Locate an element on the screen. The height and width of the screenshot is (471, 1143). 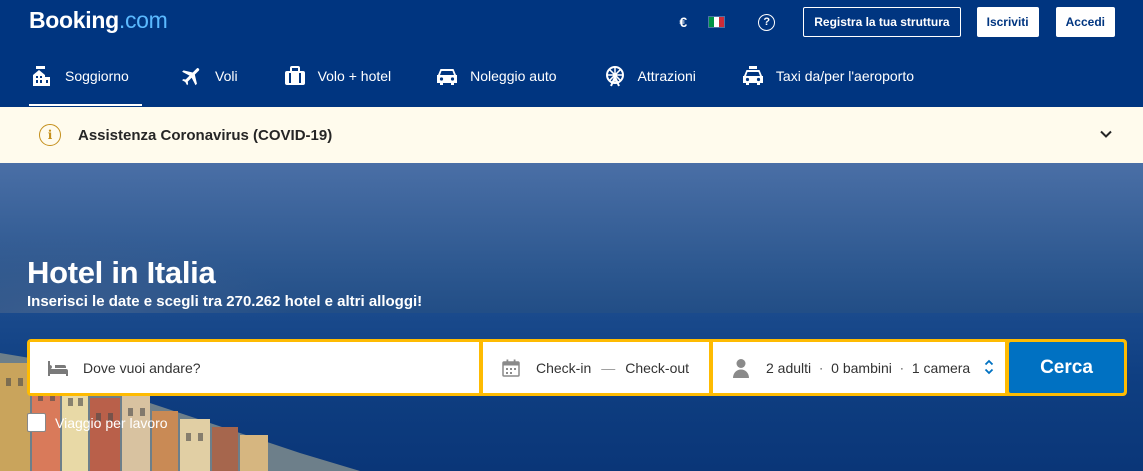
business-travel-label: Viaggio per lavoro is located at coordinates (111, 422).